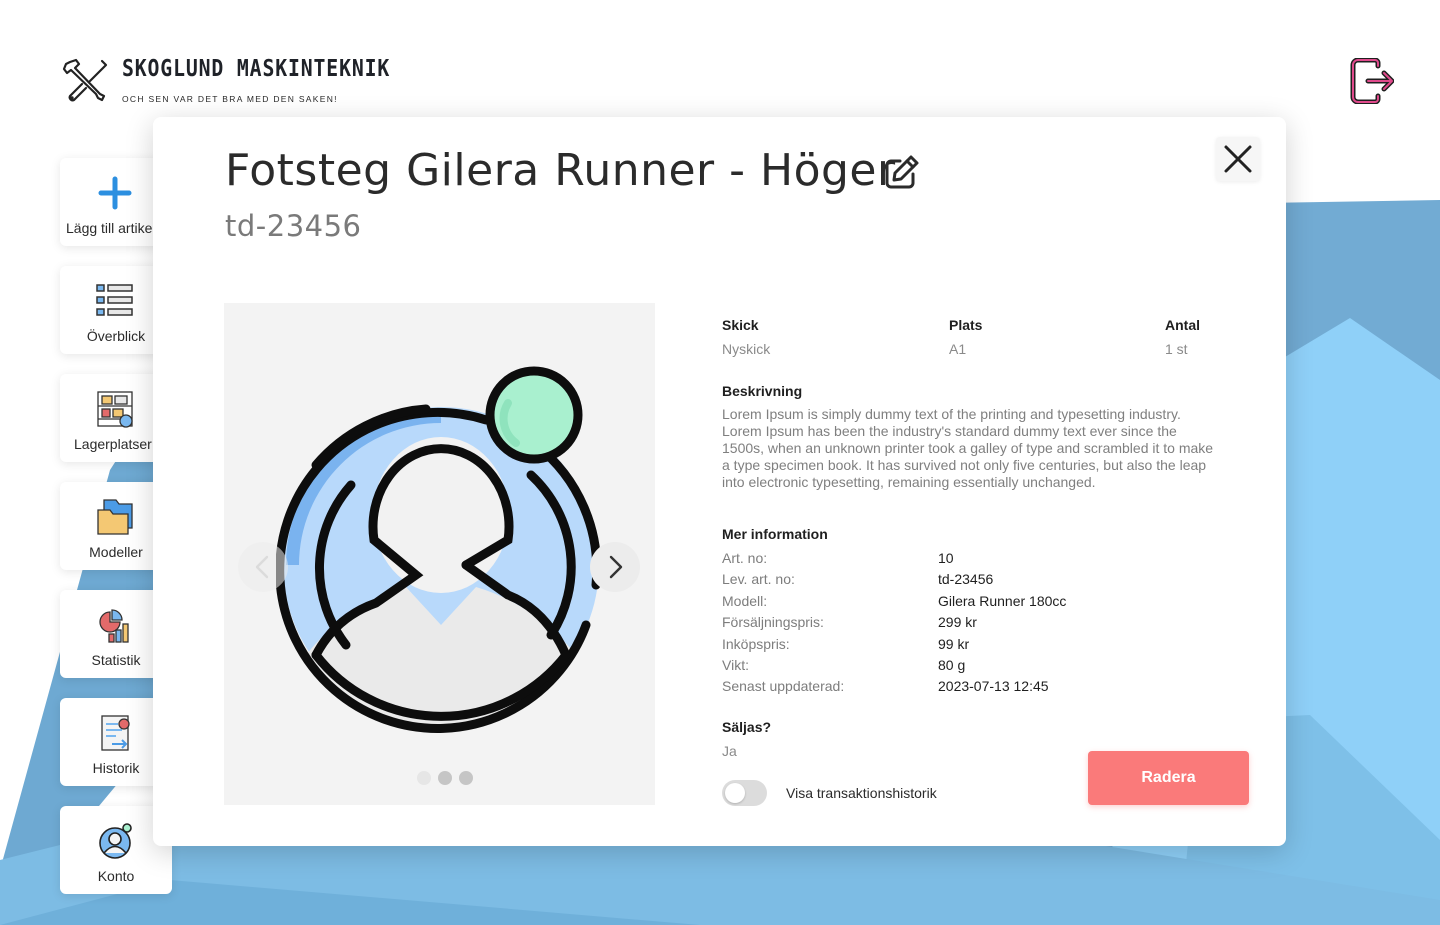 This screenshot has height=925, width=1440. Describe the element at coordinates (85, 80) in the screenshot. I see `crossed-tools-icon` at that location.